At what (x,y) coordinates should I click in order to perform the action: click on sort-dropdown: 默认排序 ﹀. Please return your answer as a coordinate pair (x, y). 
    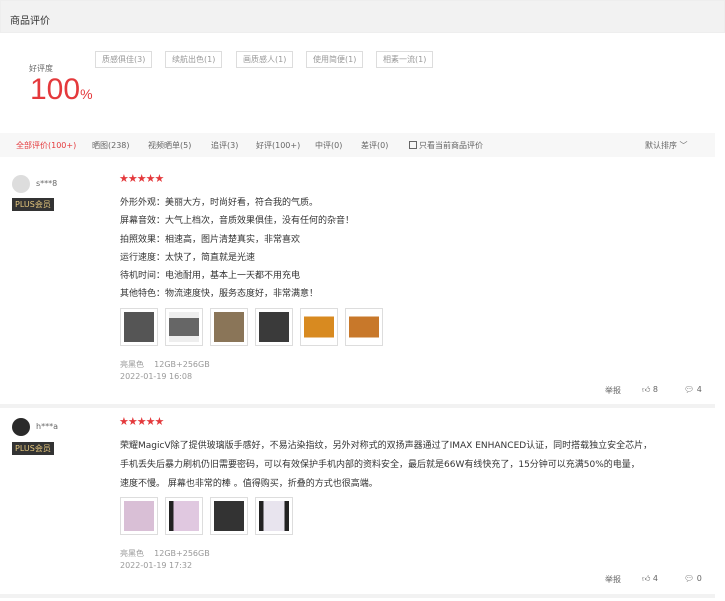
    Looking at the image, I should click on (666, 145).